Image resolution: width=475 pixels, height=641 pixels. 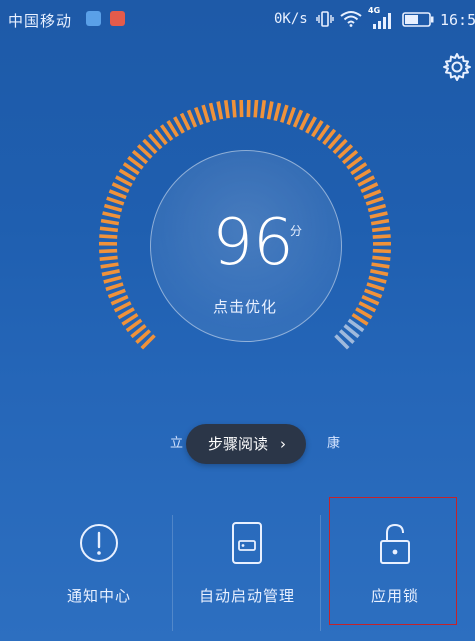 What do you see at coordinates (237, 19) in the screenshot?
I see `status-bar: 中国移动 0K/s 4G 16:5` at bounding box center [237, 19].